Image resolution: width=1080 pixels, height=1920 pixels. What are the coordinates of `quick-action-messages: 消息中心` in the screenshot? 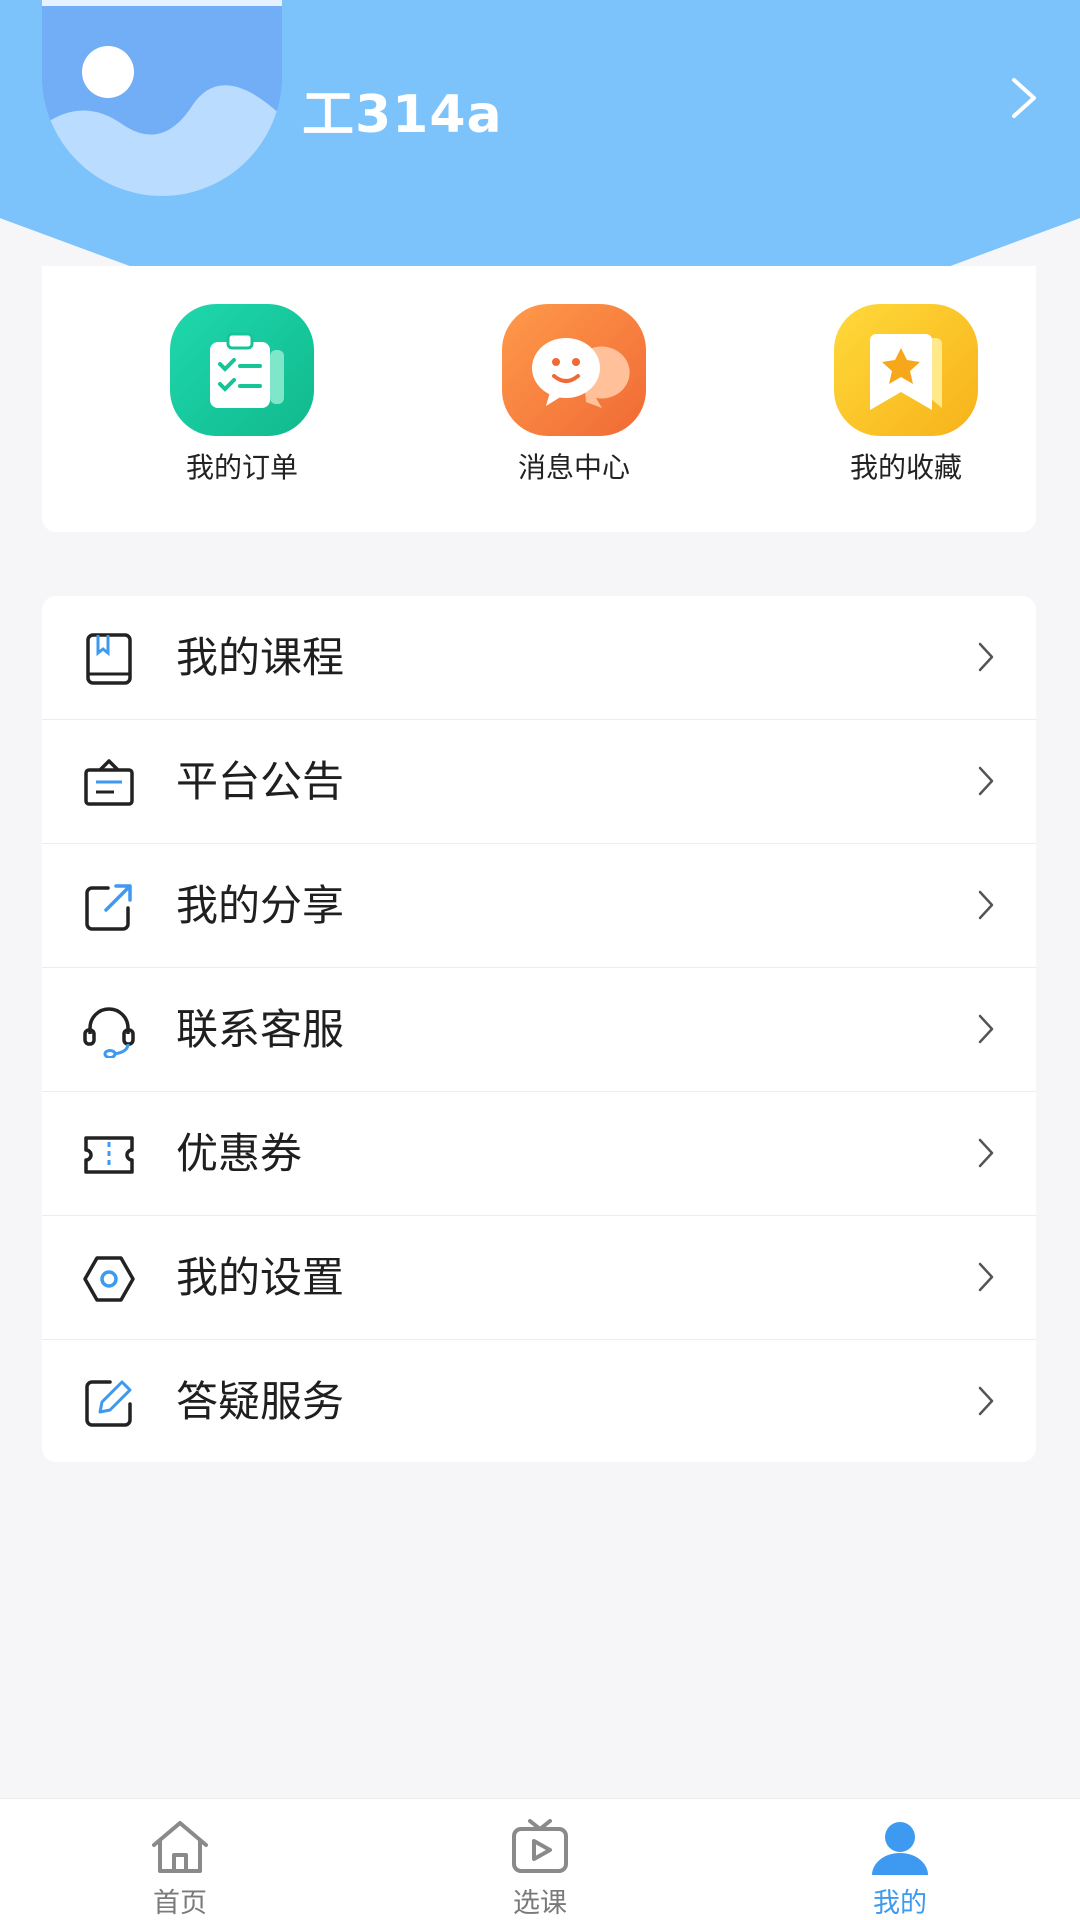 It's located at (574, 395).